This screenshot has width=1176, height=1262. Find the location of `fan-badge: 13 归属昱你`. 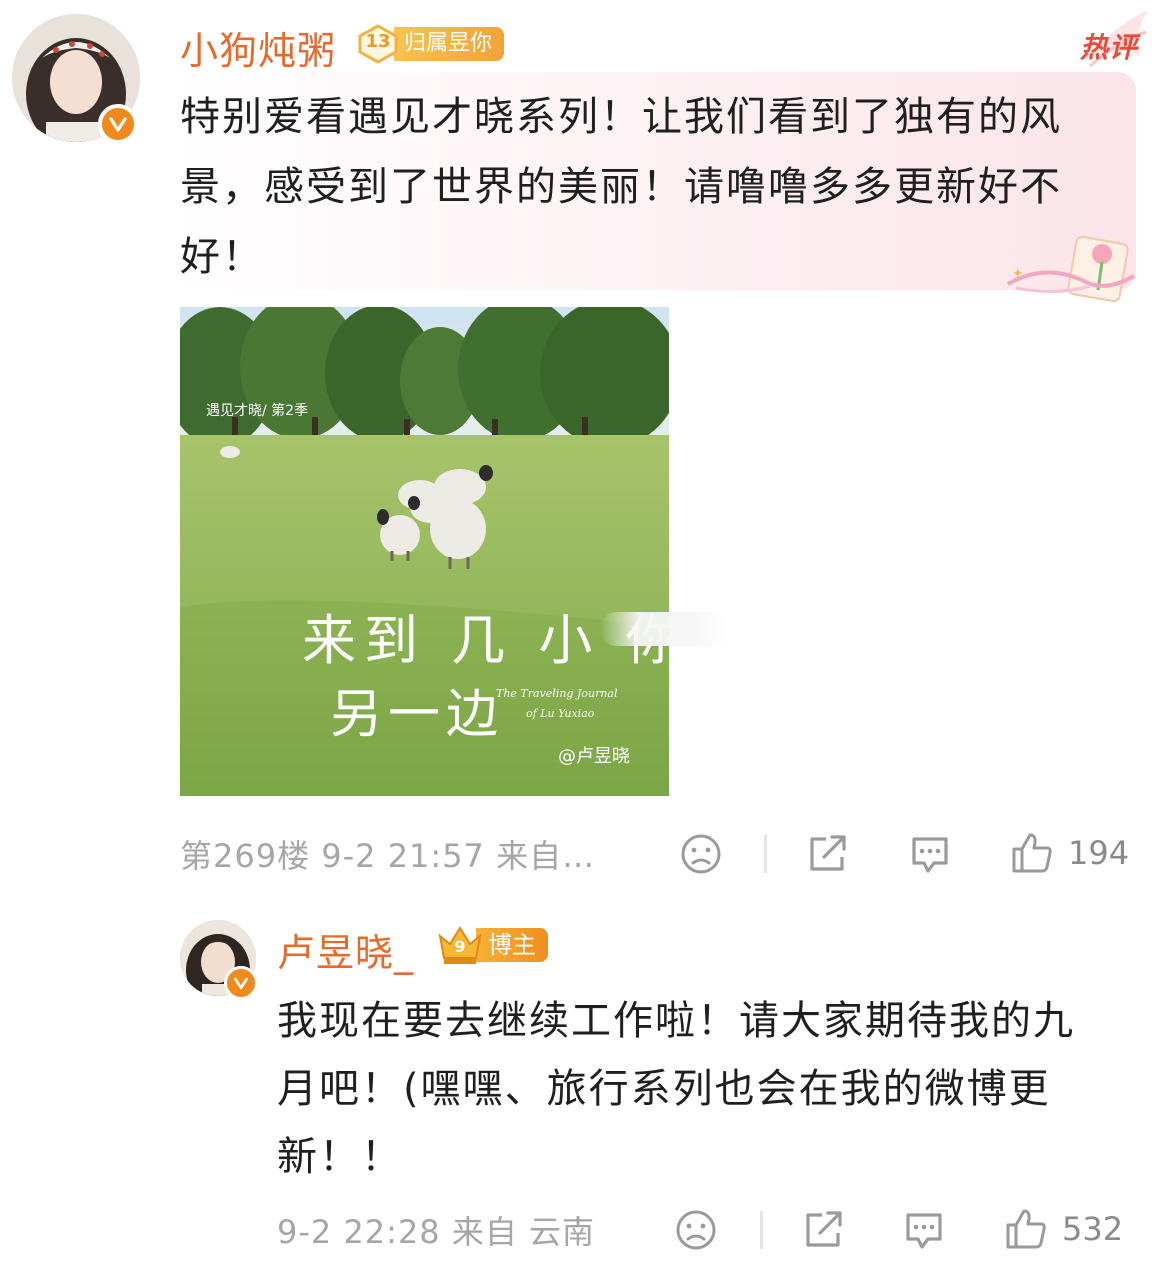

fan-badge: 13 归属昱你 is located at coordinates (430, 44).